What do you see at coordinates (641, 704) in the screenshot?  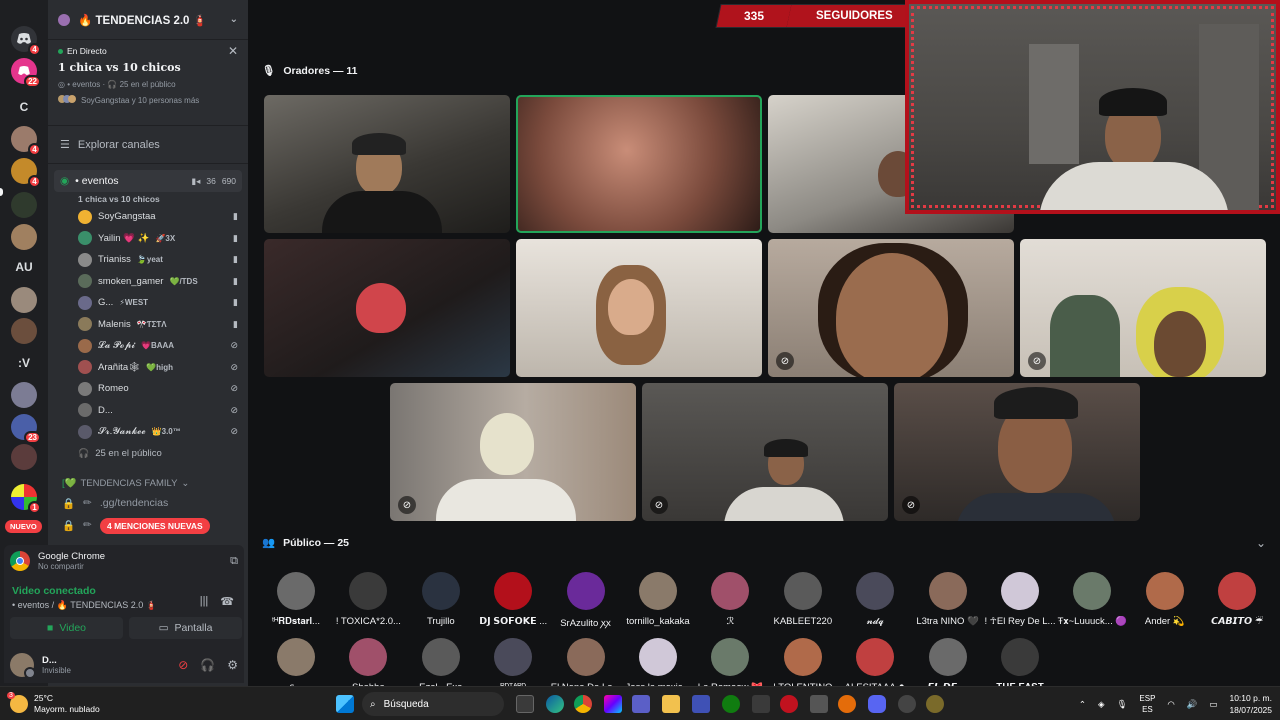 I see `teams-icon` at bounding box center [641, 704].